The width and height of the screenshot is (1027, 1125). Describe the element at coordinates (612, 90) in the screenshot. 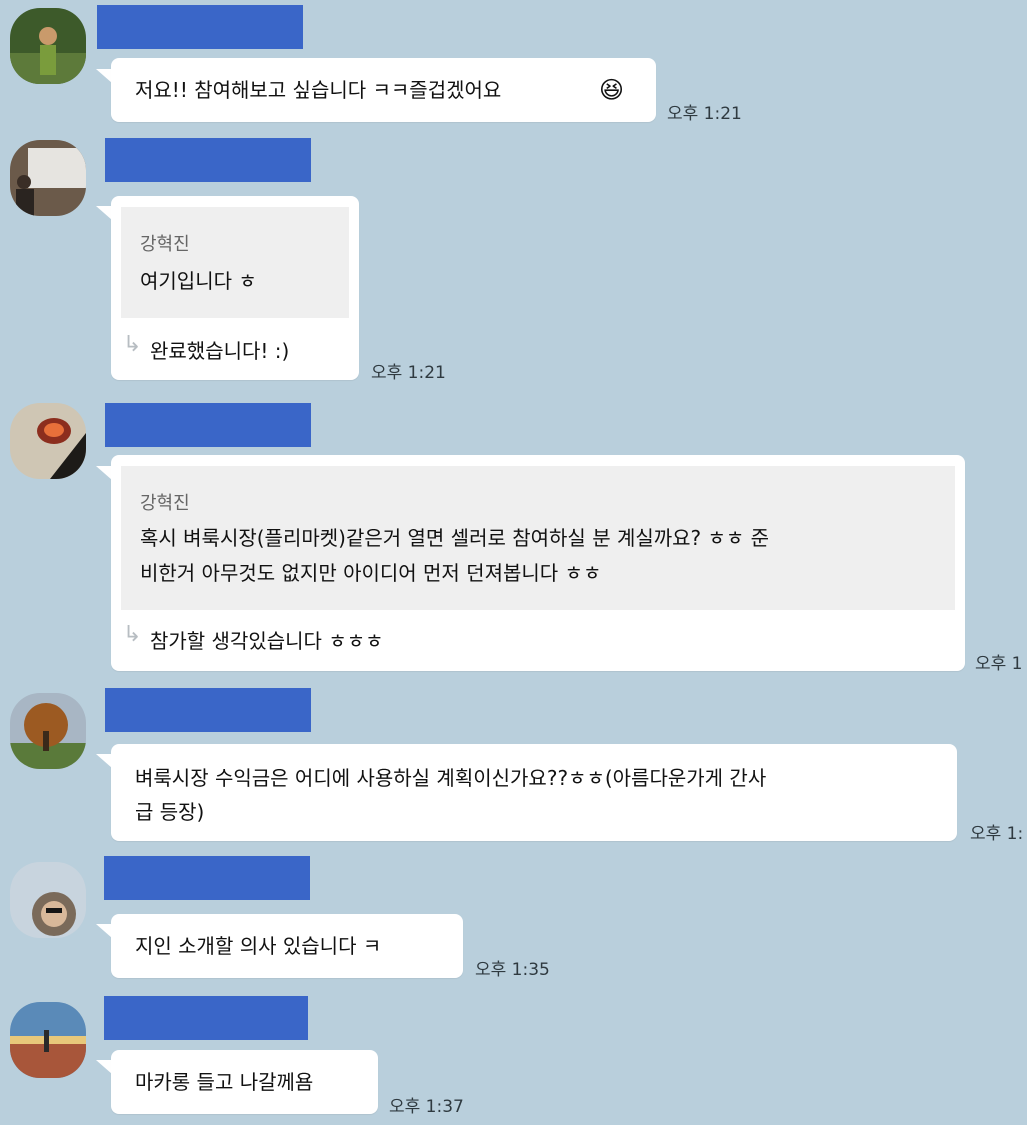

I see `laughing-emoji-icon: 😆` at that location.